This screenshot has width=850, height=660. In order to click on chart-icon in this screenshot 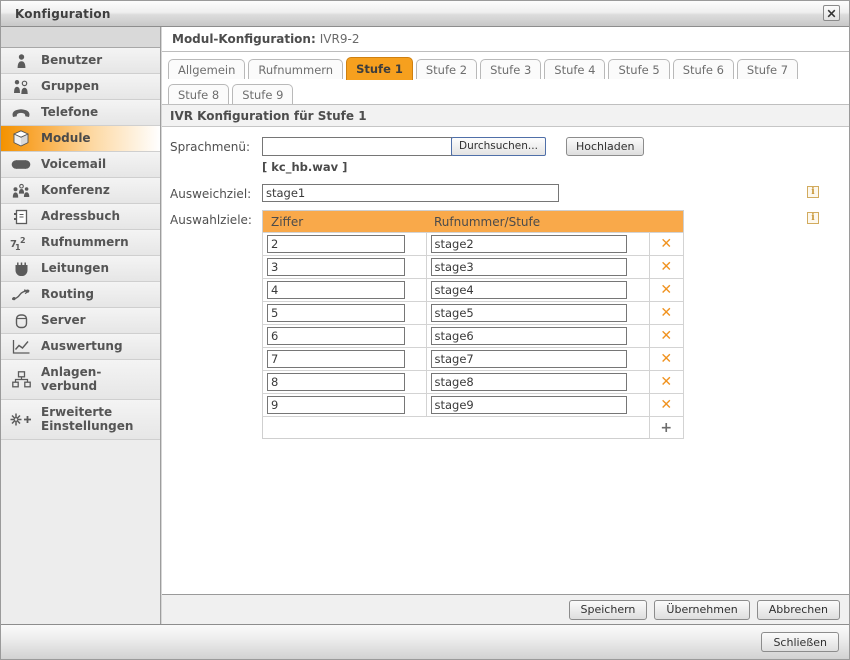, I will do `click(21, 347)`.